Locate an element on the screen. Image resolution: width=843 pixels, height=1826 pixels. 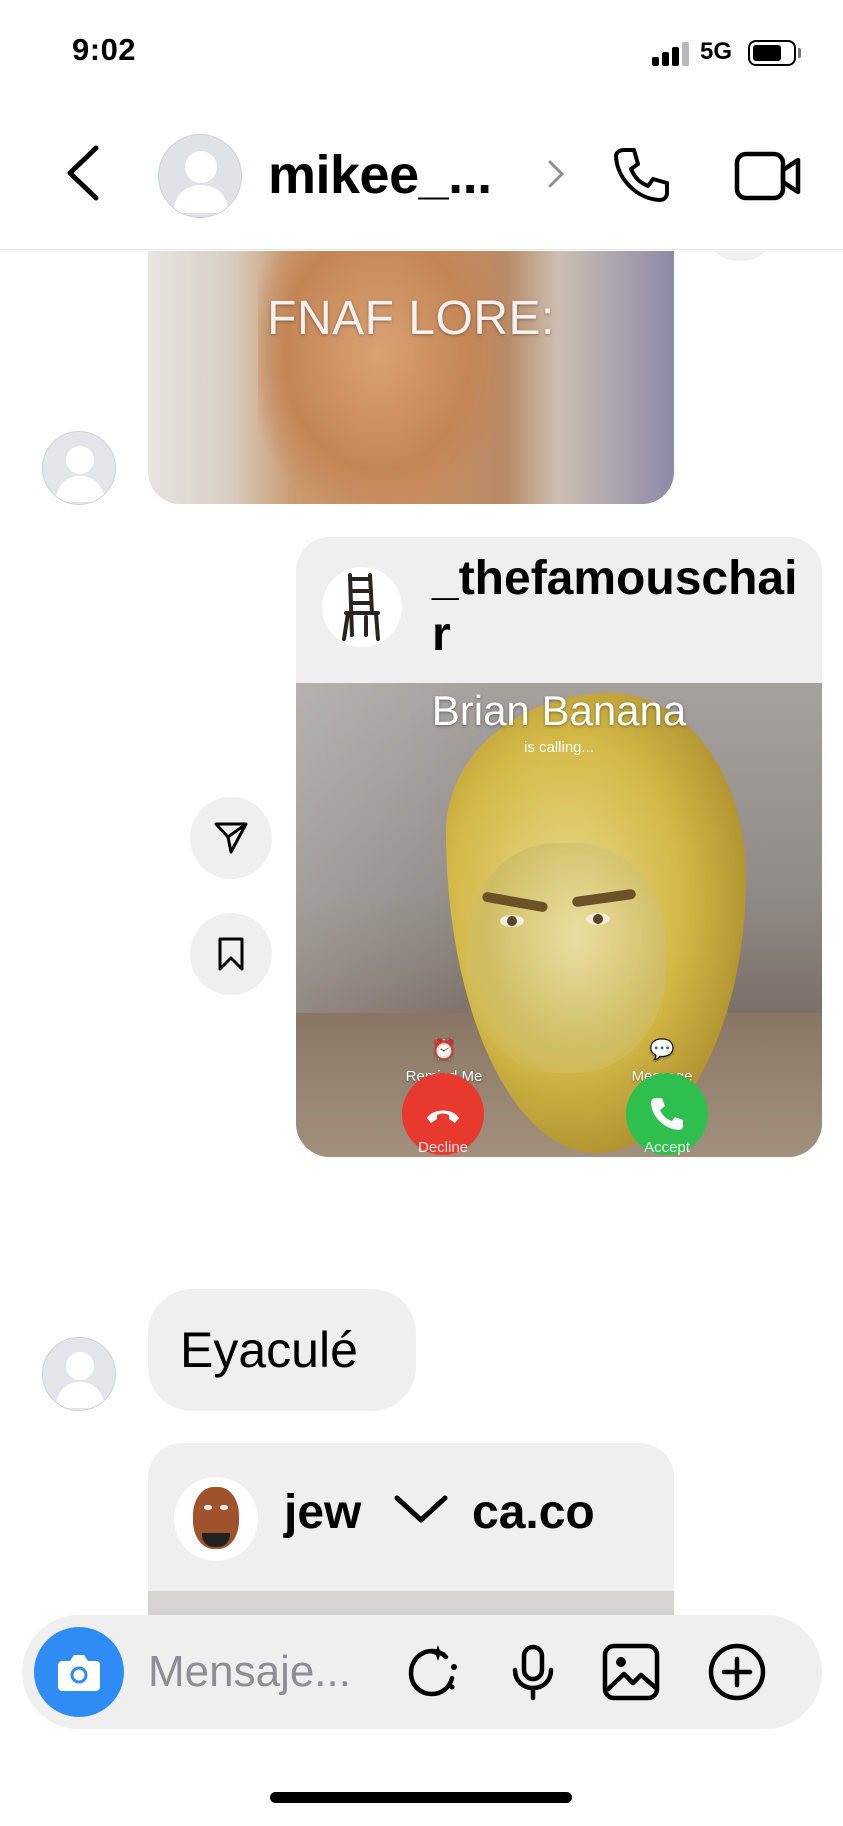
shared-post-header: _thefamouschair is located at coordinates (559, 610).